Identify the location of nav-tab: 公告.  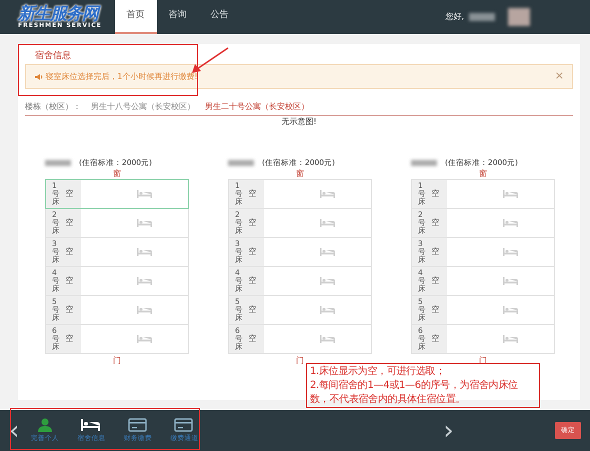
(219, 17).